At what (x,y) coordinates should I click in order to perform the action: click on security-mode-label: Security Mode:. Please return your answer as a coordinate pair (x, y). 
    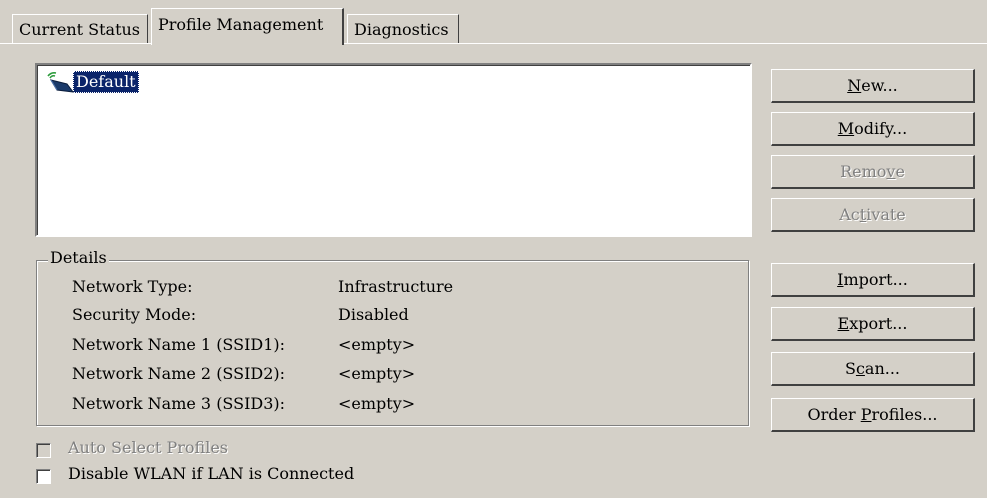
    Looking at the image, I should click on (134, 314).